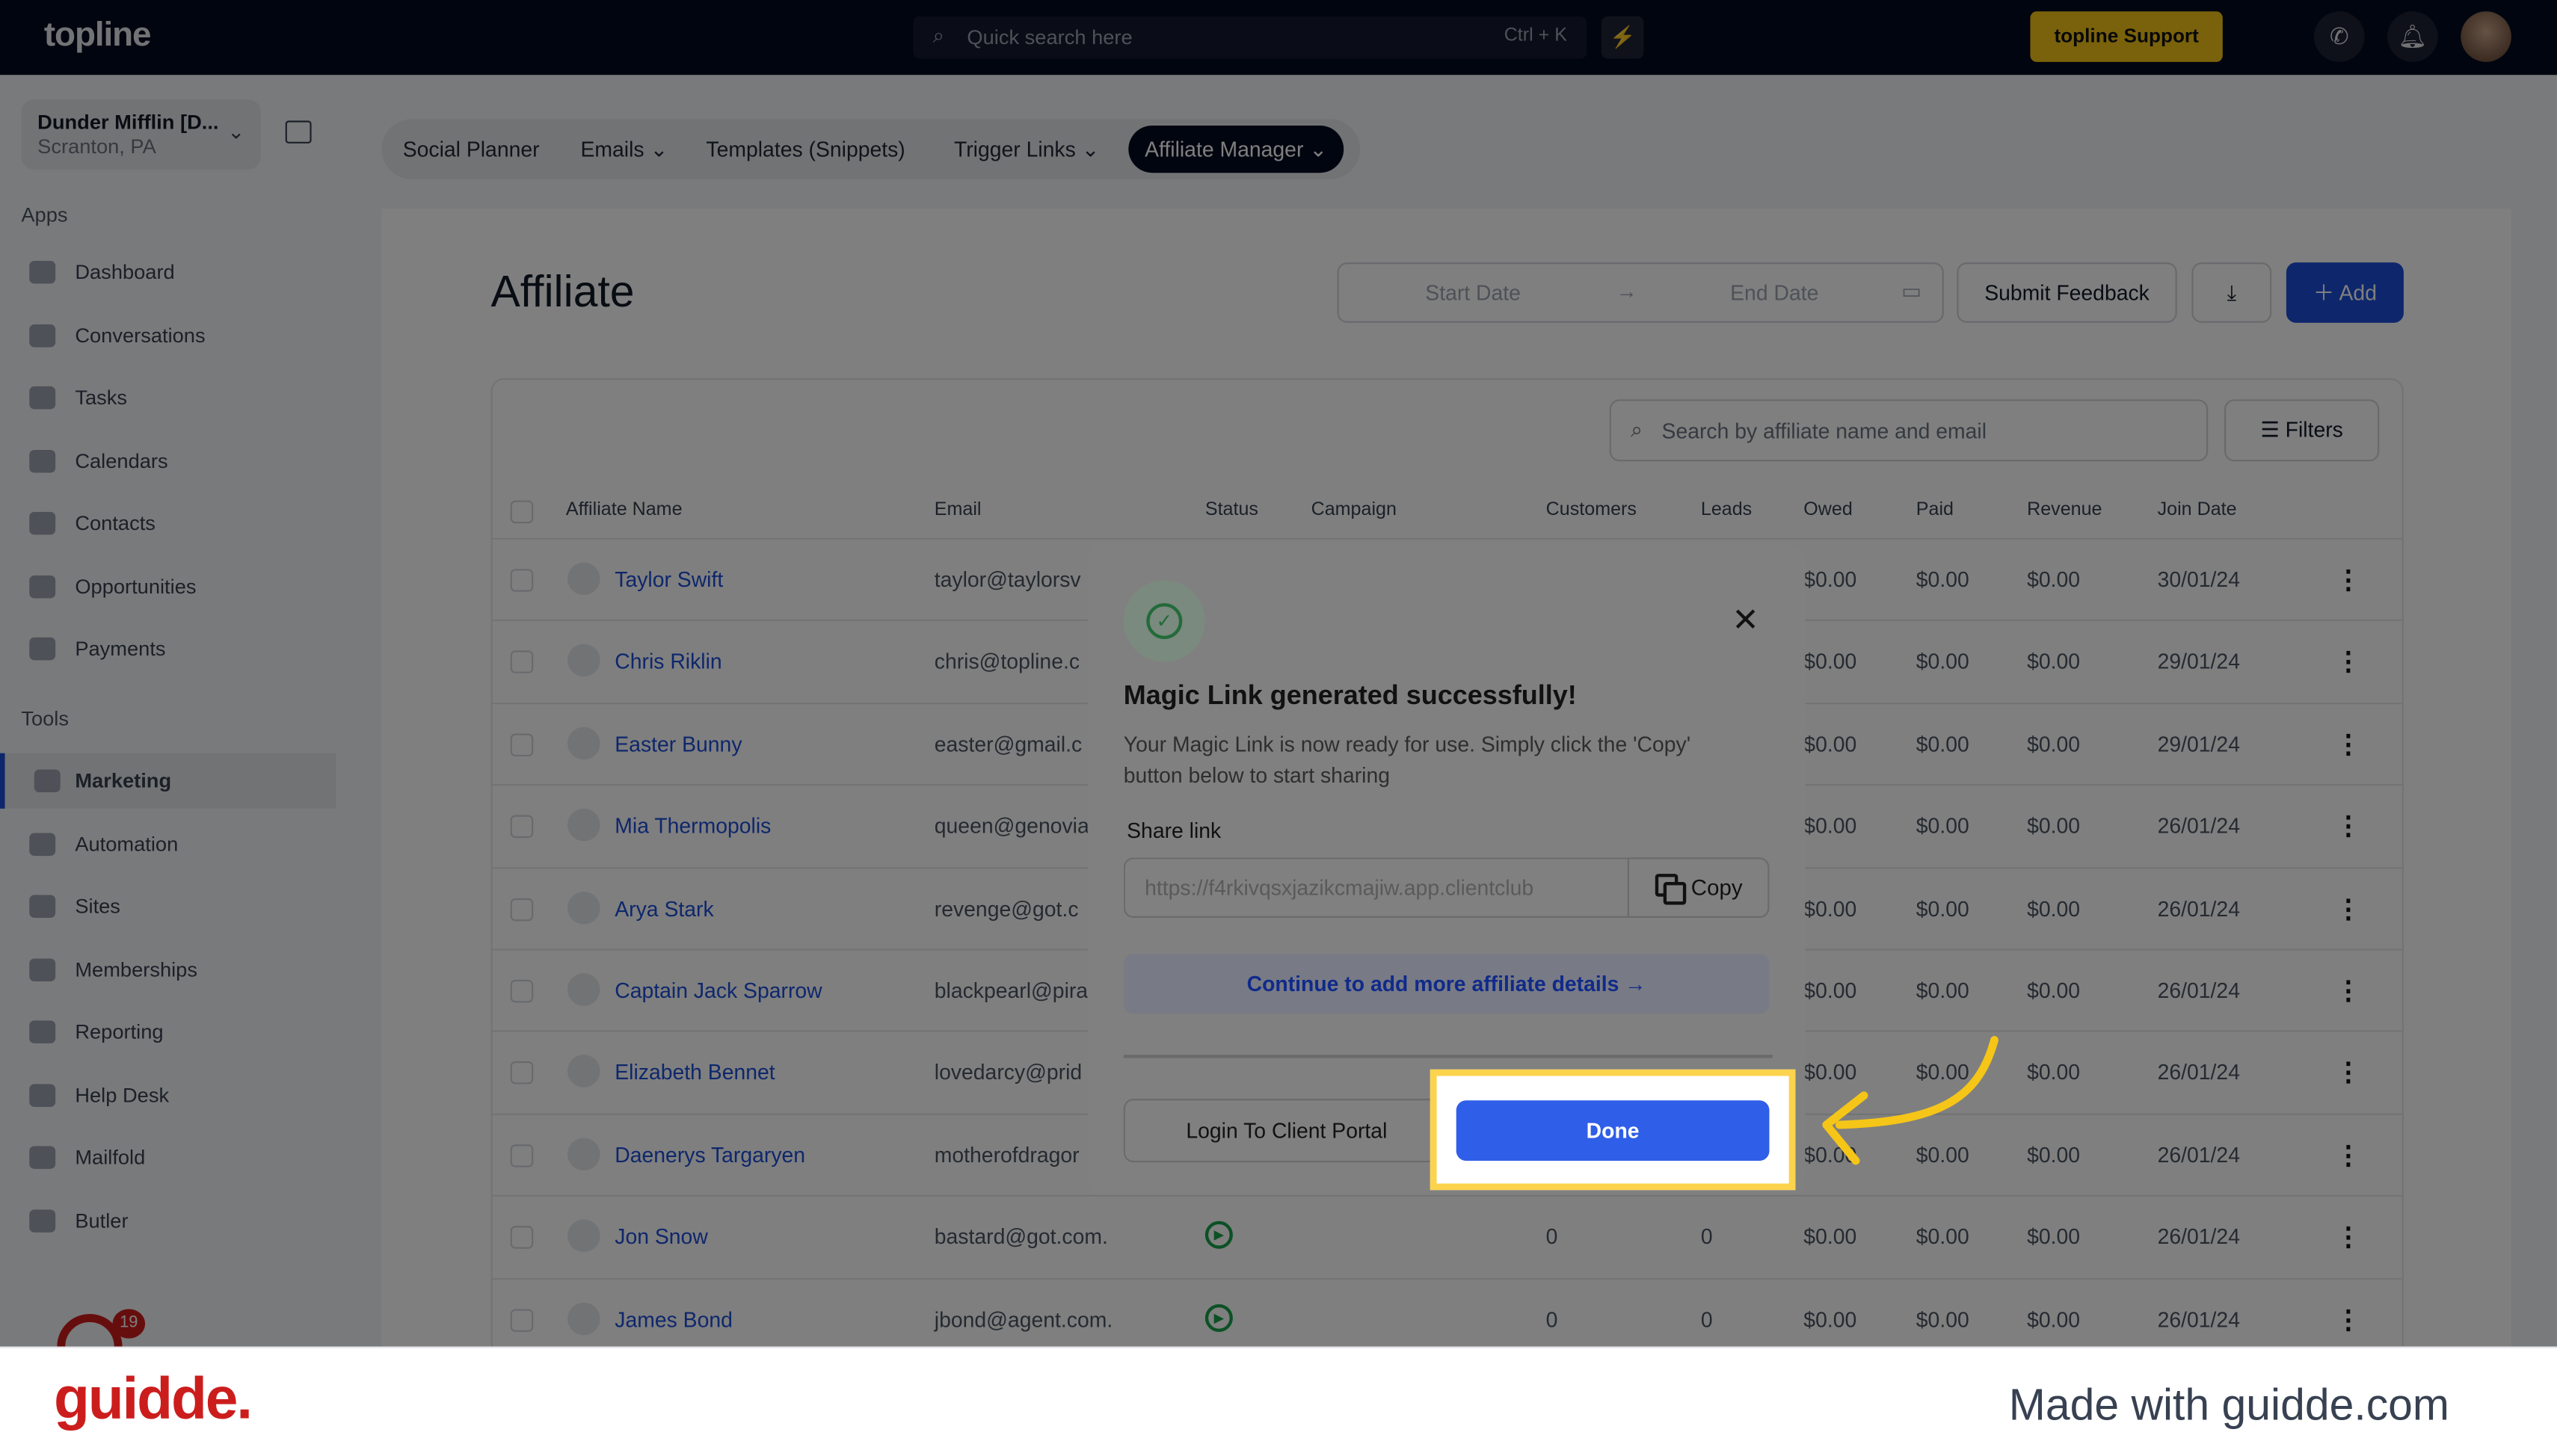 The height and width of the screenshot is (1456, 2557). I want to click on highlight-box: Done, so click(1613, 1130).